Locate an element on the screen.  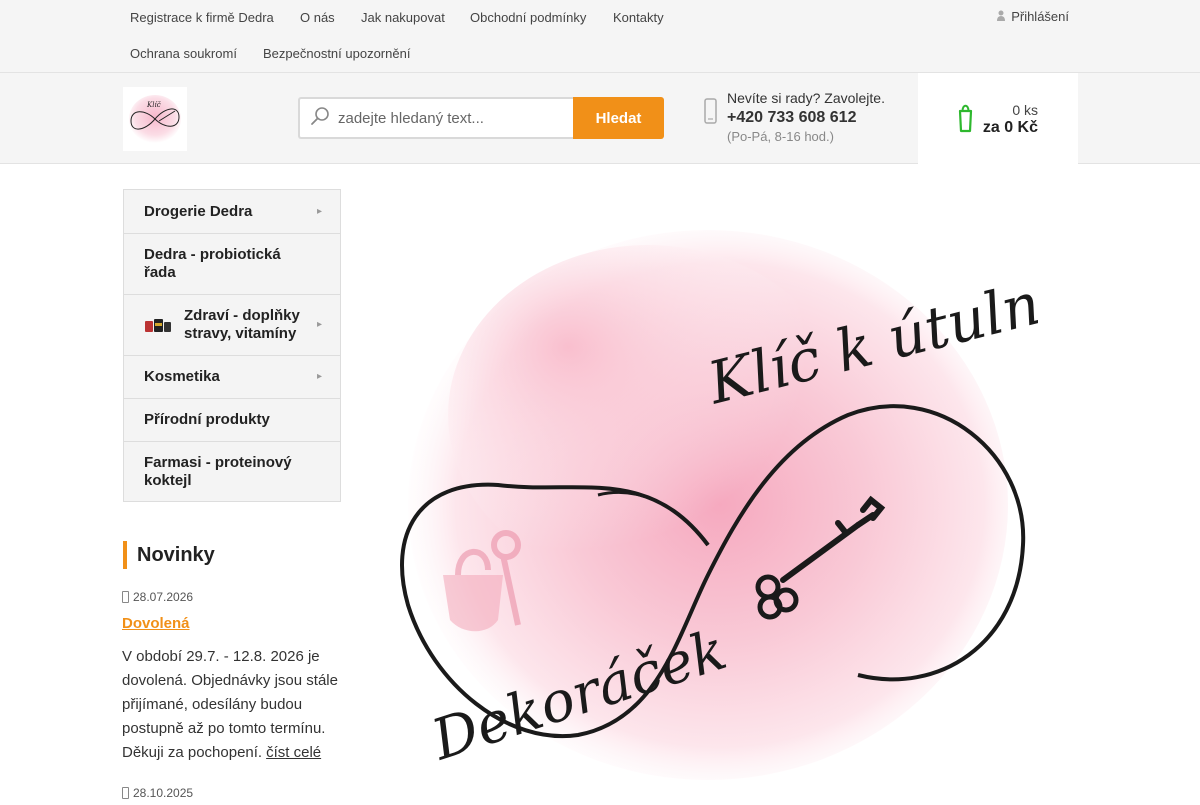
nav-link-kontakty: Kontakty is located at coordinates (638, 17).